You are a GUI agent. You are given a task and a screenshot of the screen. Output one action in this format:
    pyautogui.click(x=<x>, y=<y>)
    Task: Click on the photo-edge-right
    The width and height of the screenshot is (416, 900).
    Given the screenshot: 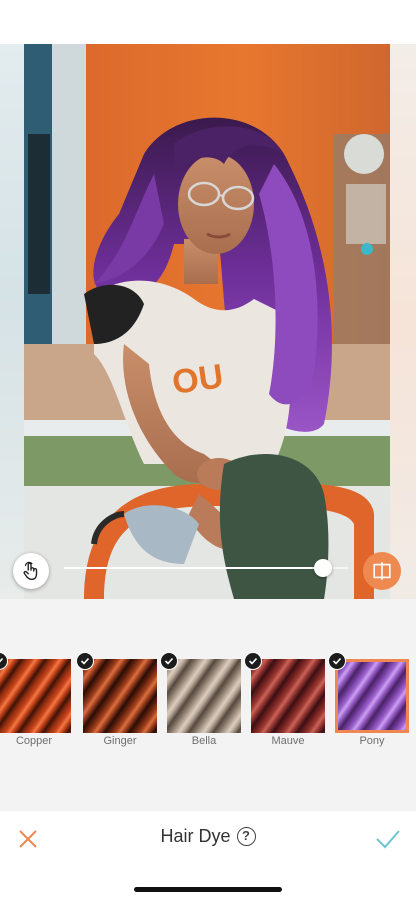 What is the action you would take?
    pyautogui.click(x=403, y=321)
    